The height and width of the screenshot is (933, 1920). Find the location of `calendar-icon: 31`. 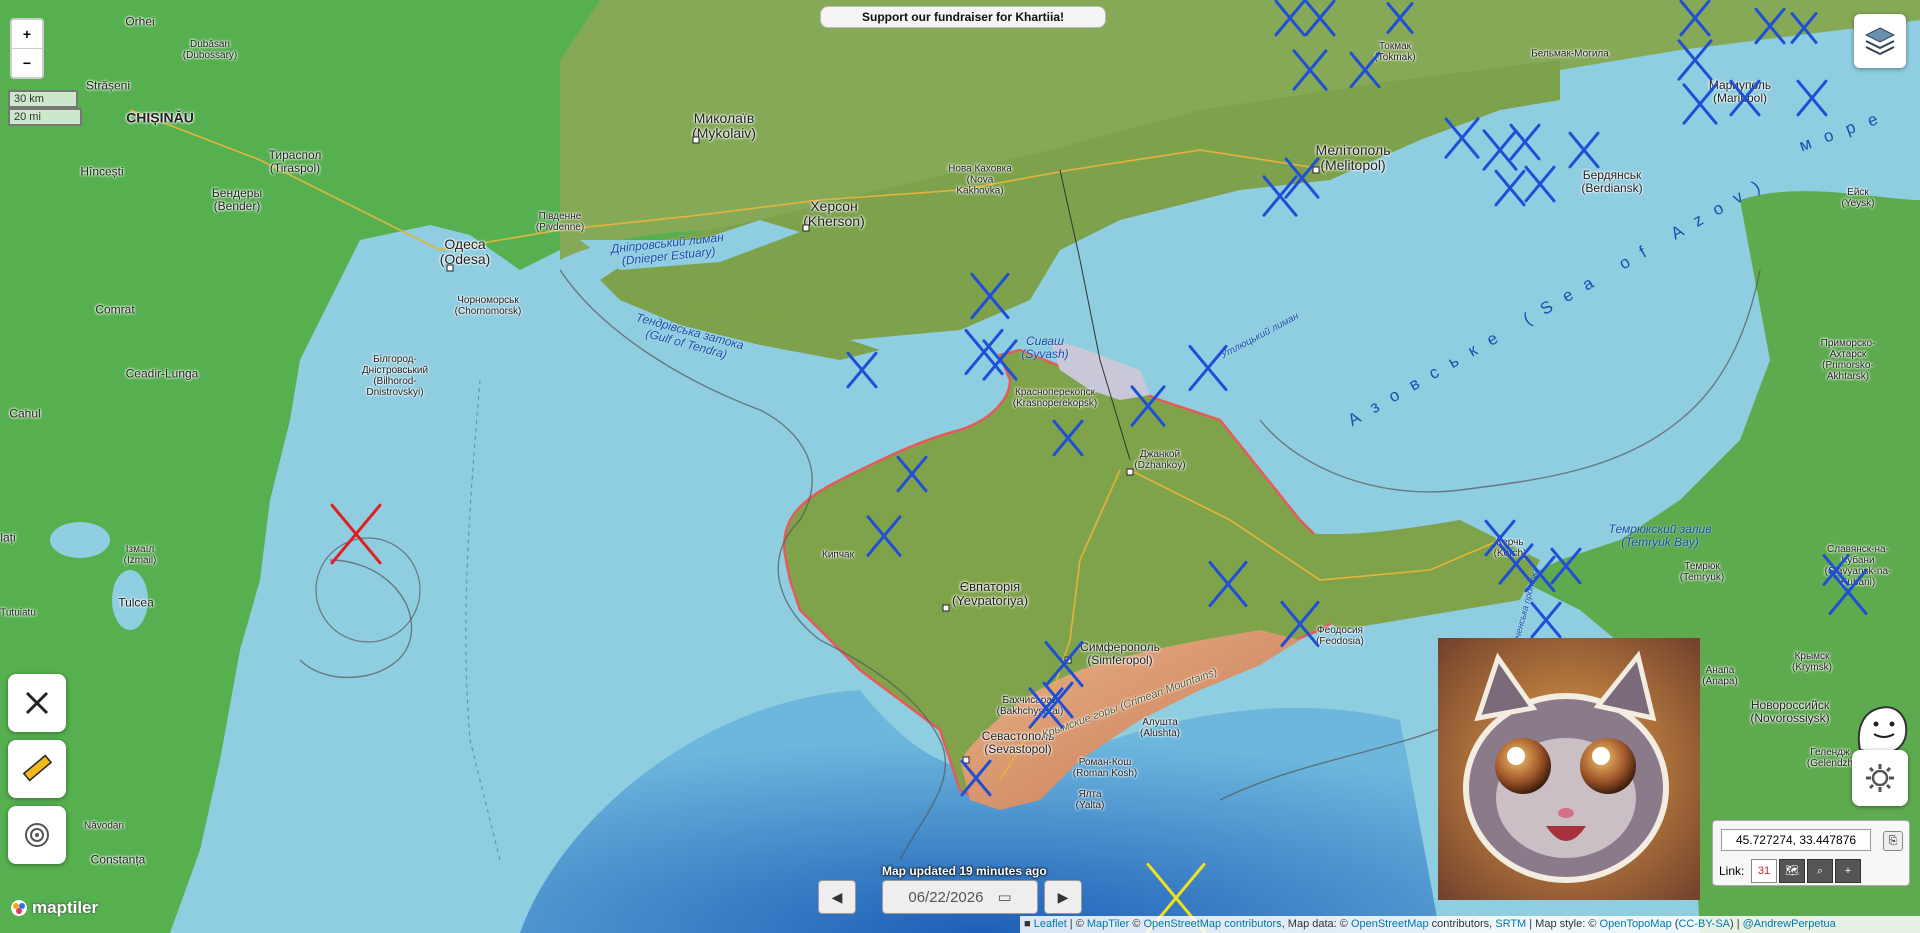

calendar-icon: 31 is located at coordinates (1764, 871).